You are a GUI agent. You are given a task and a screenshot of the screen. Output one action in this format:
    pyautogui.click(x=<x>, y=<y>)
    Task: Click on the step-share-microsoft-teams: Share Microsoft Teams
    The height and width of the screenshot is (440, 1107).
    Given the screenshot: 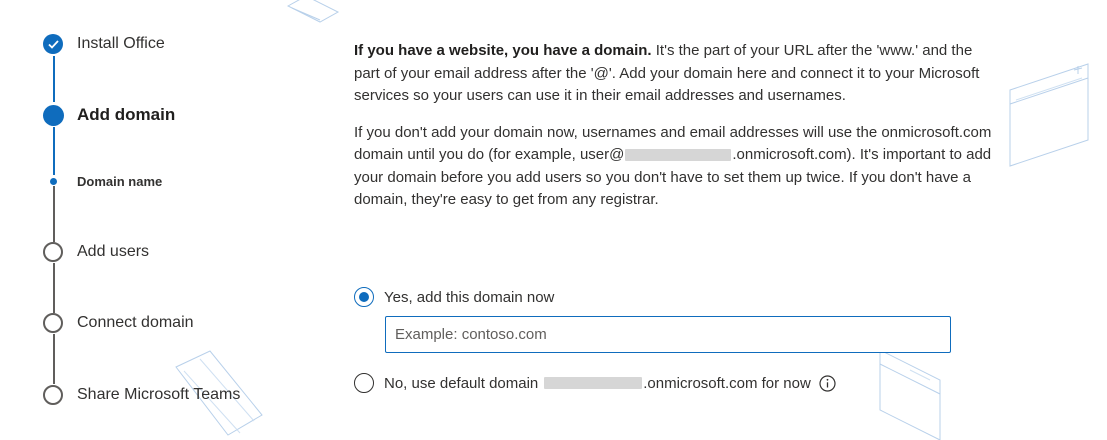 What is the action you would take?
    pyautogui.click(x=141, y=395)
    